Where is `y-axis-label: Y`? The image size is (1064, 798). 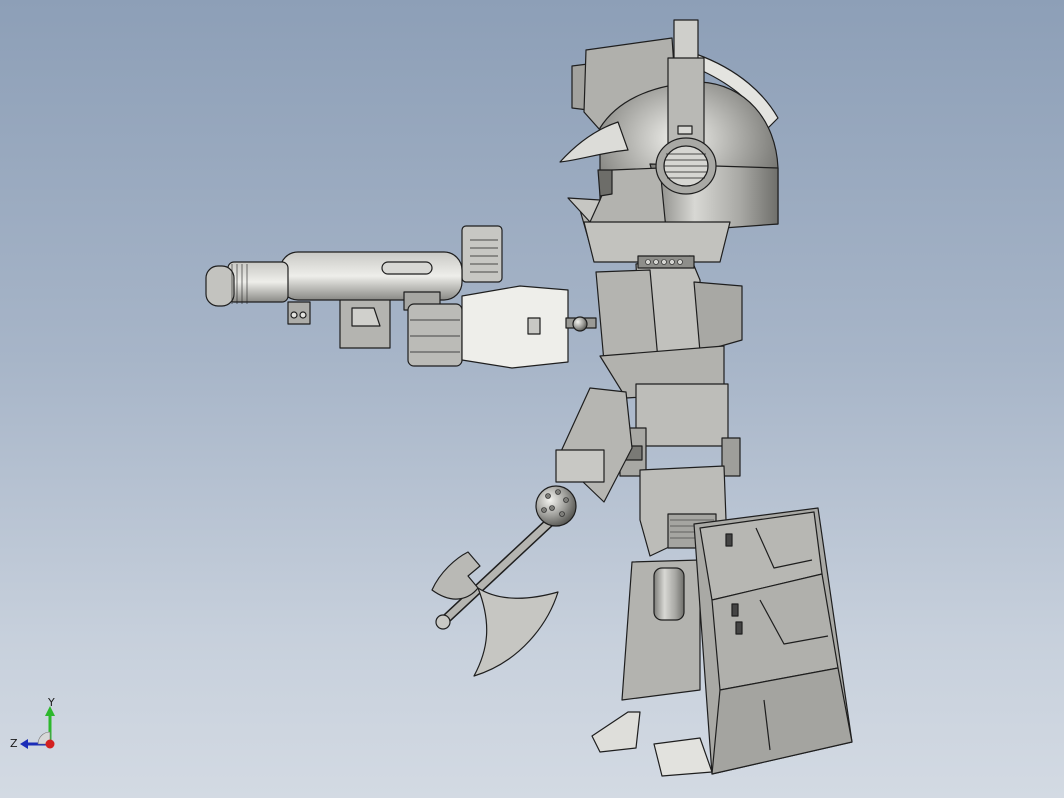
y-axis-label: Y is located at coordinates (51, 703).